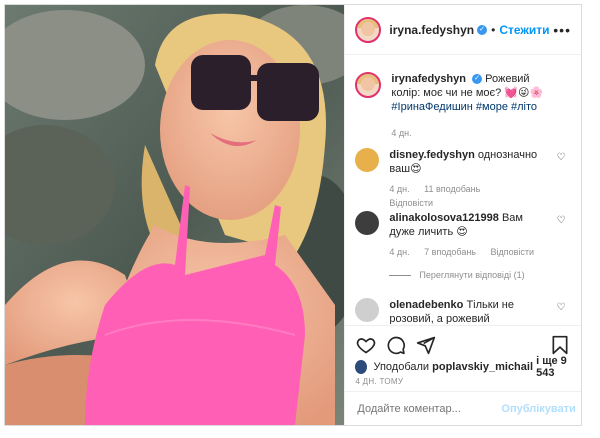  I want to click on posted-time: 4 ДН. ТОМУ, so click(379, 381).